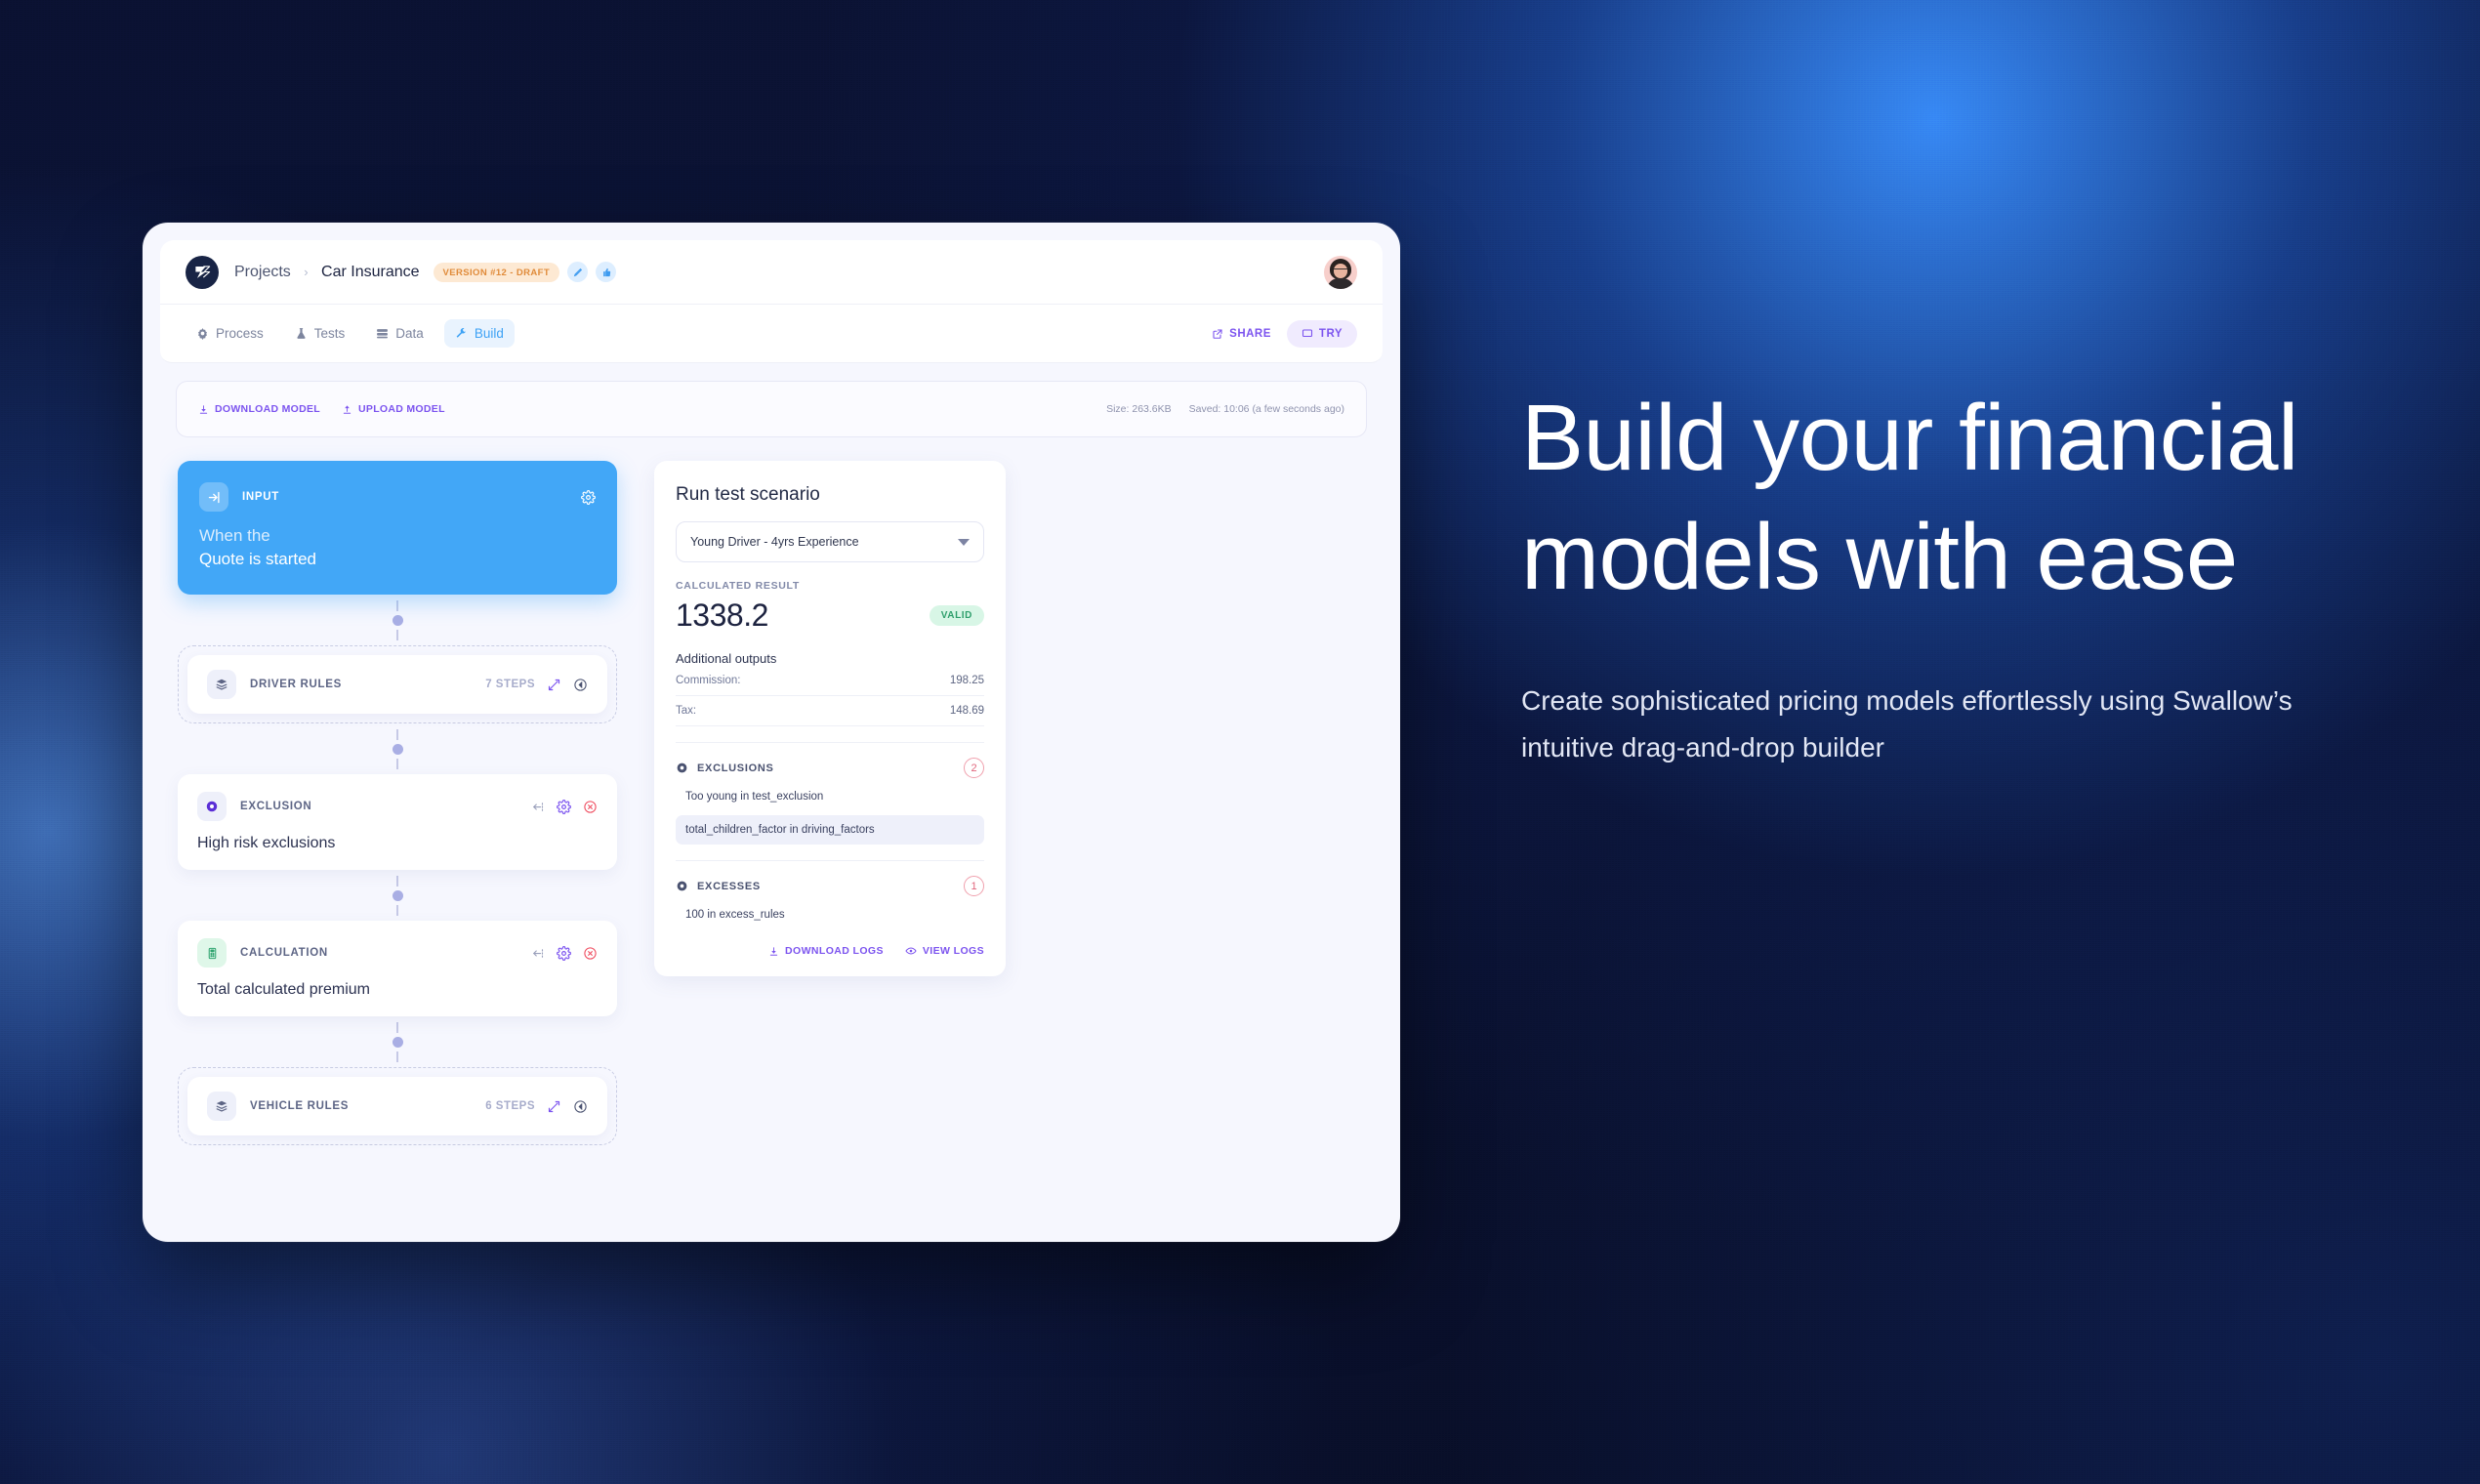 The image size is (2480, 1484). What do you see at coordinates (830, 895) in the screenshot?
I see `excesses-section: EXCESSES 1 100 in excess_rules` at bounding box center [830, 895].